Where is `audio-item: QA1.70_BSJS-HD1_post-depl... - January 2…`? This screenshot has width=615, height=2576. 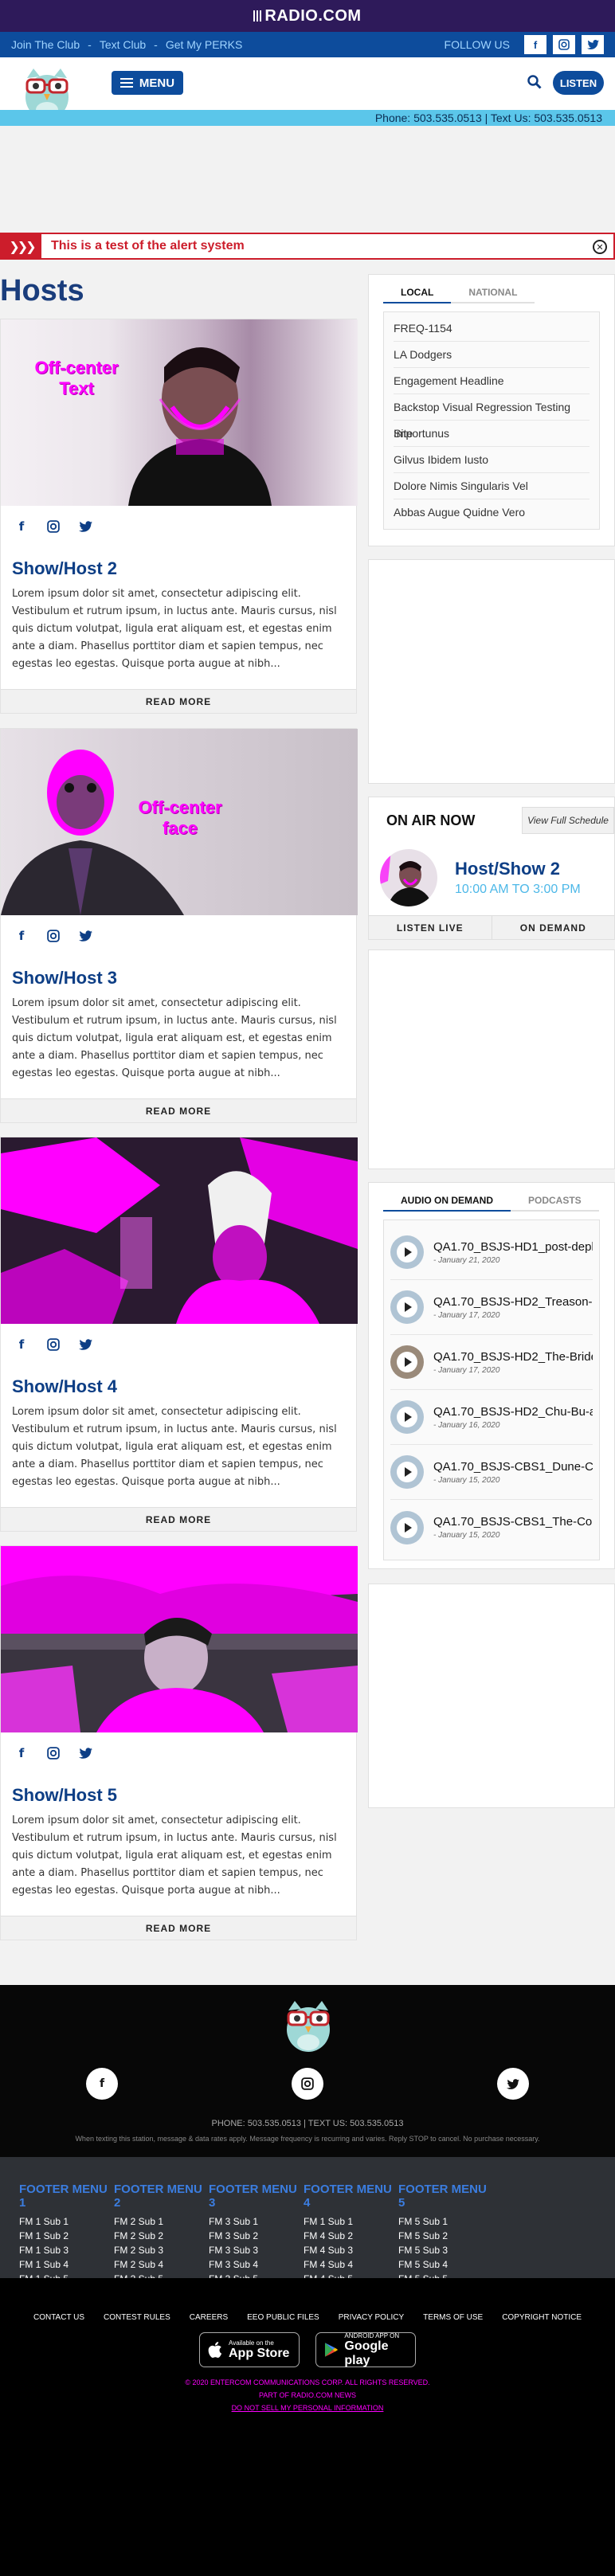
audio-item: QA1.70_BSJS-HD1_post-depl... - January 2… is located at coordinates (492, 1252).